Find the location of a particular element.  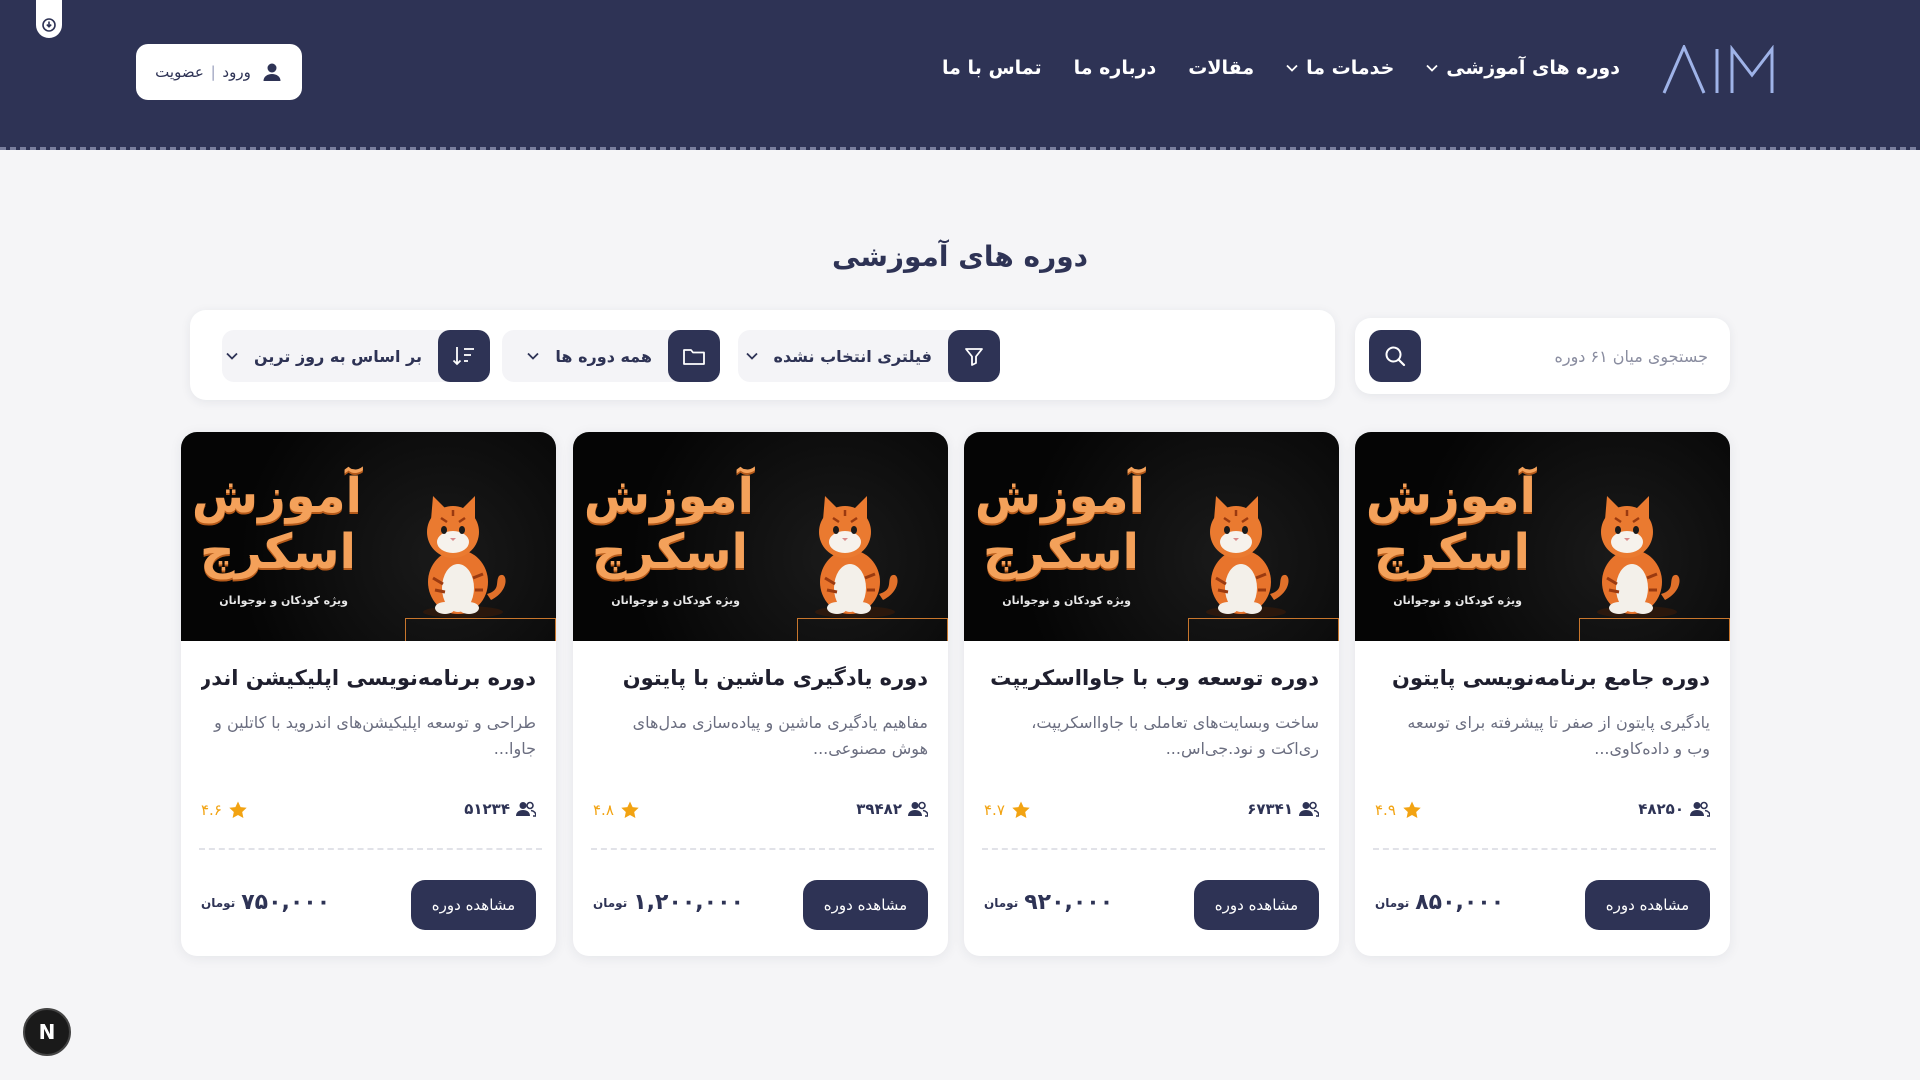

nav-item-courses: دوره های آموزشی is located at coordinates (1523, 68).